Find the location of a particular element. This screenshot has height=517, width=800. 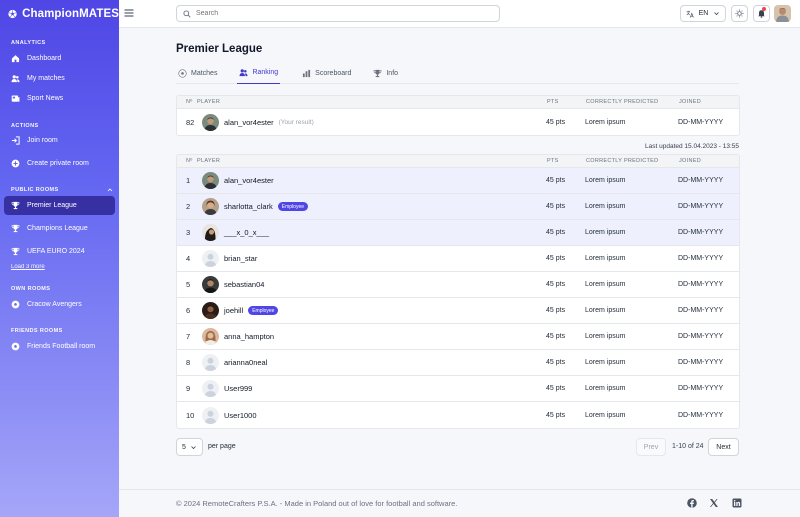

language-value: EN is located at coordinates (703, 13).